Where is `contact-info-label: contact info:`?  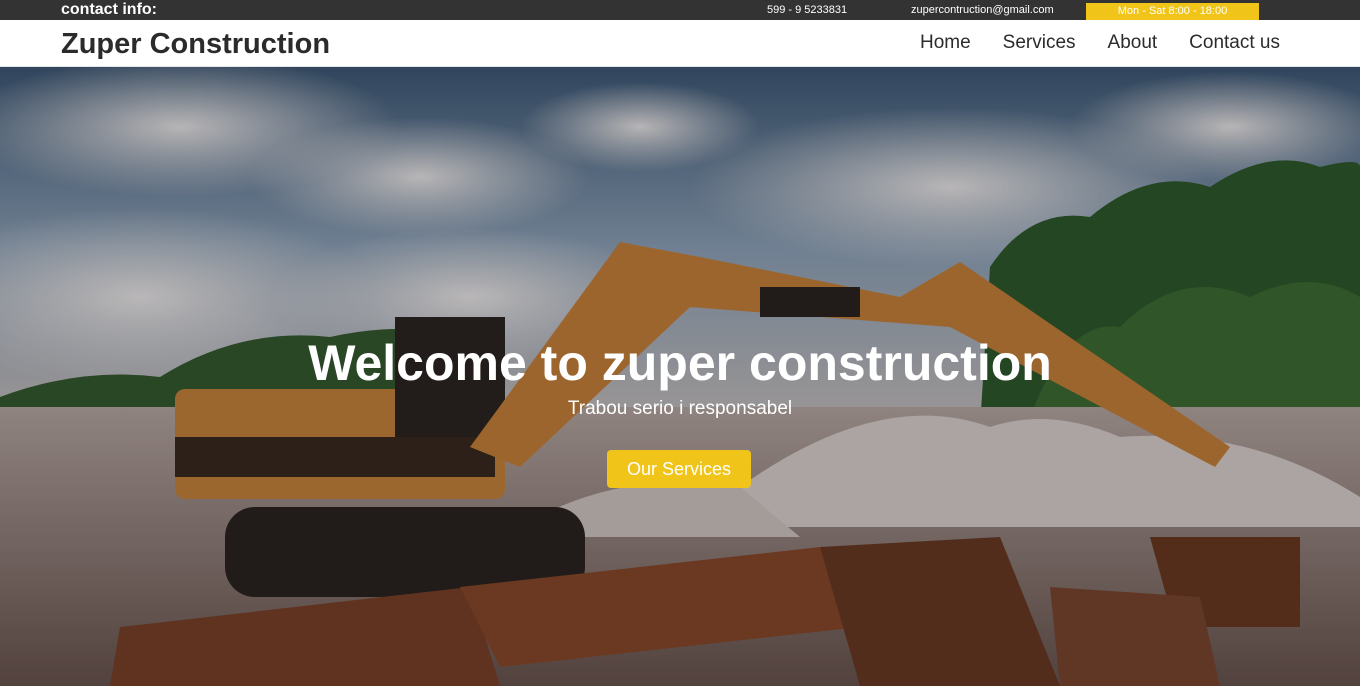 contact-info-label: contact info: is located at coordinates (109, 9).